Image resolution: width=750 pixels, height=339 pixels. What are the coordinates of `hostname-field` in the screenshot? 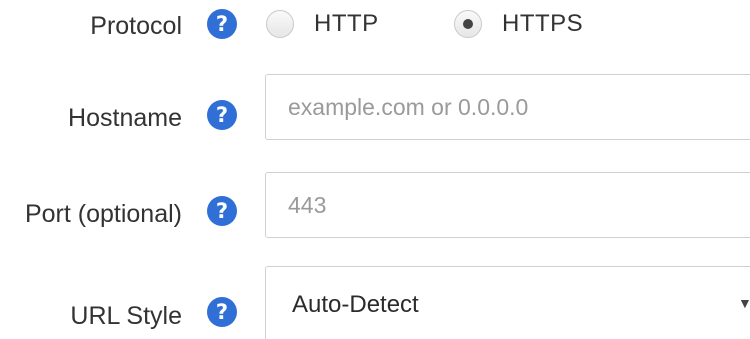 It's located at (507, 107).